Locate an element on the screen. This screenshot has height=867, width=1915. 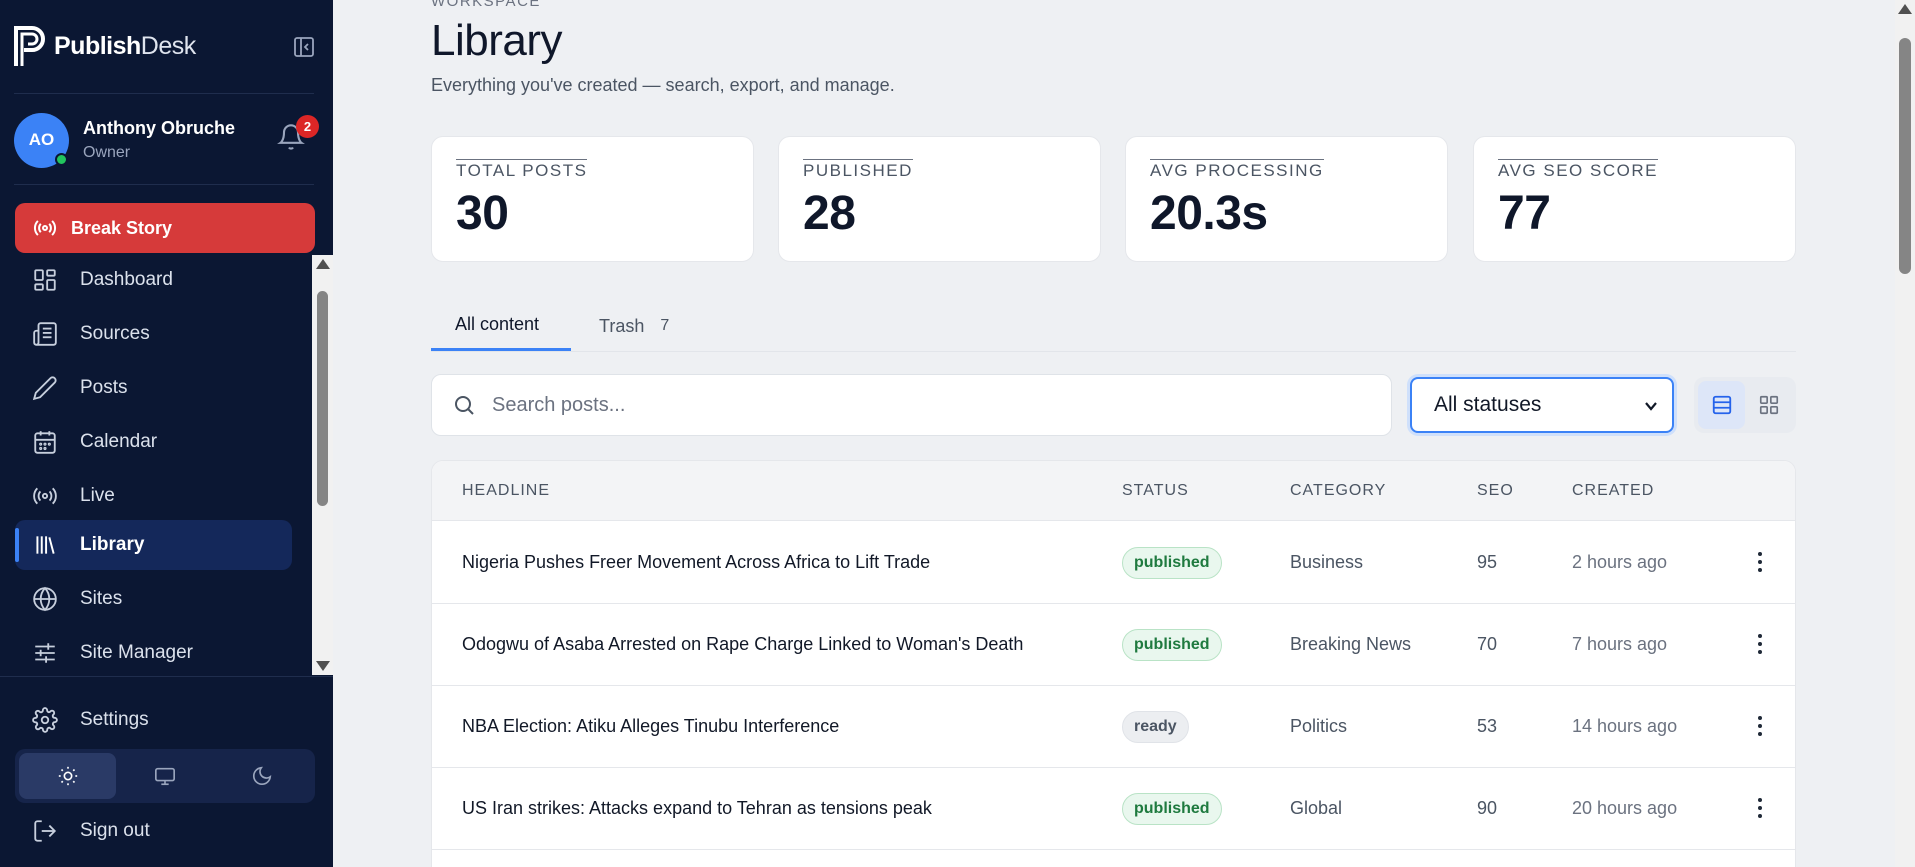
page-eyebrow: WORKSPACE is located at coordinates (486, 5).